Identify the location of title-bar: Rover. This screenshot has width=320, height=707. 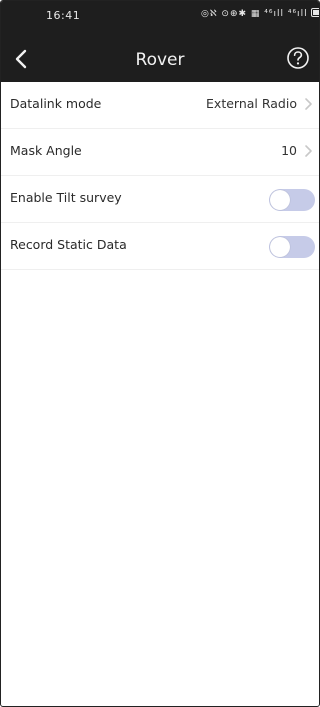
(160, 59).